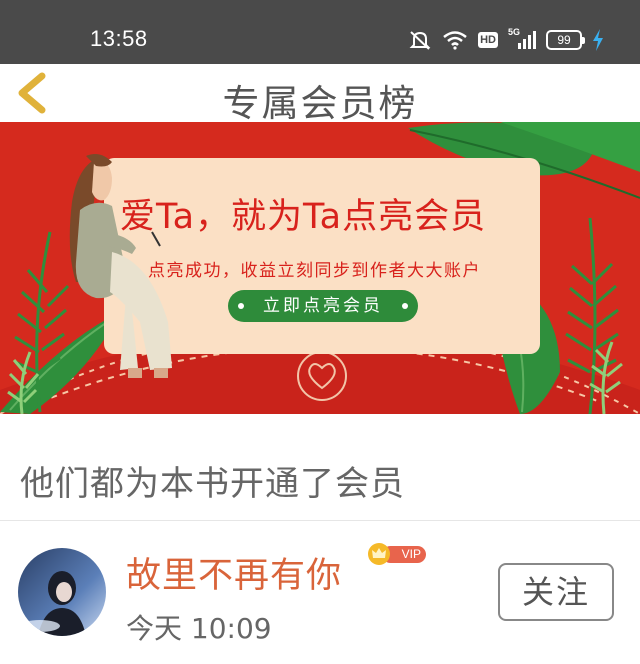 This screenshot has width=640, height=664. What do you see at coordinates (522, 39) in the screenshot?
I see `signal-icon: 5G` at bounding box center [522, 39].